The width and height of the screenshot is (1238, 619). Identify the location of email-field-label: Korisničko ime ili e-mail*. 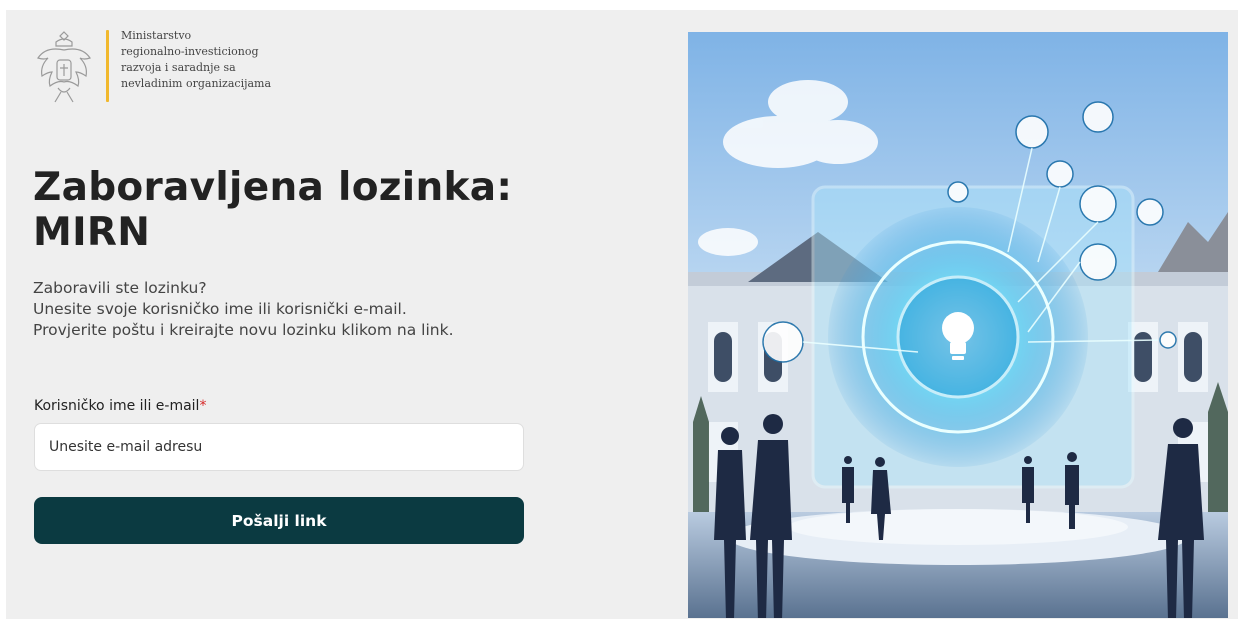
(120, 406).